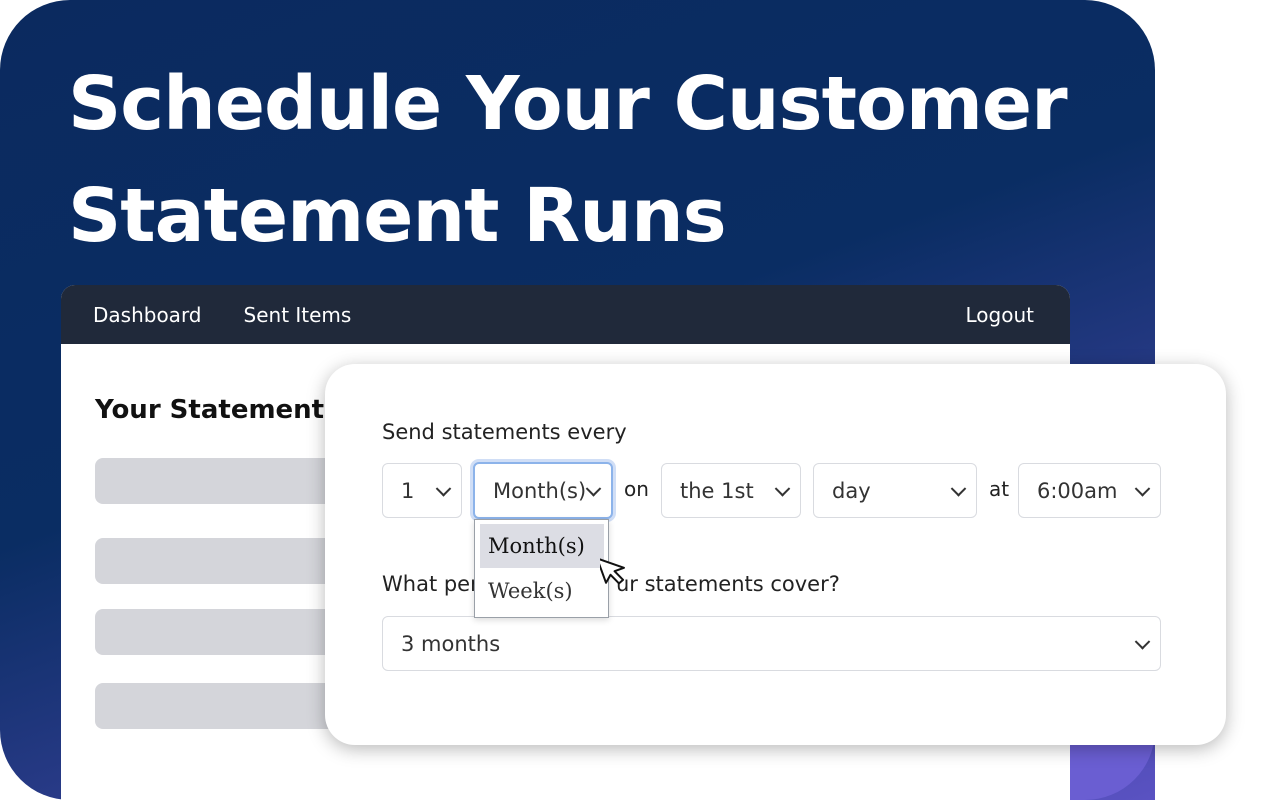 The image size is (1280, 800). I want to click on ordinal-select: the 1st, so click(731, 490).